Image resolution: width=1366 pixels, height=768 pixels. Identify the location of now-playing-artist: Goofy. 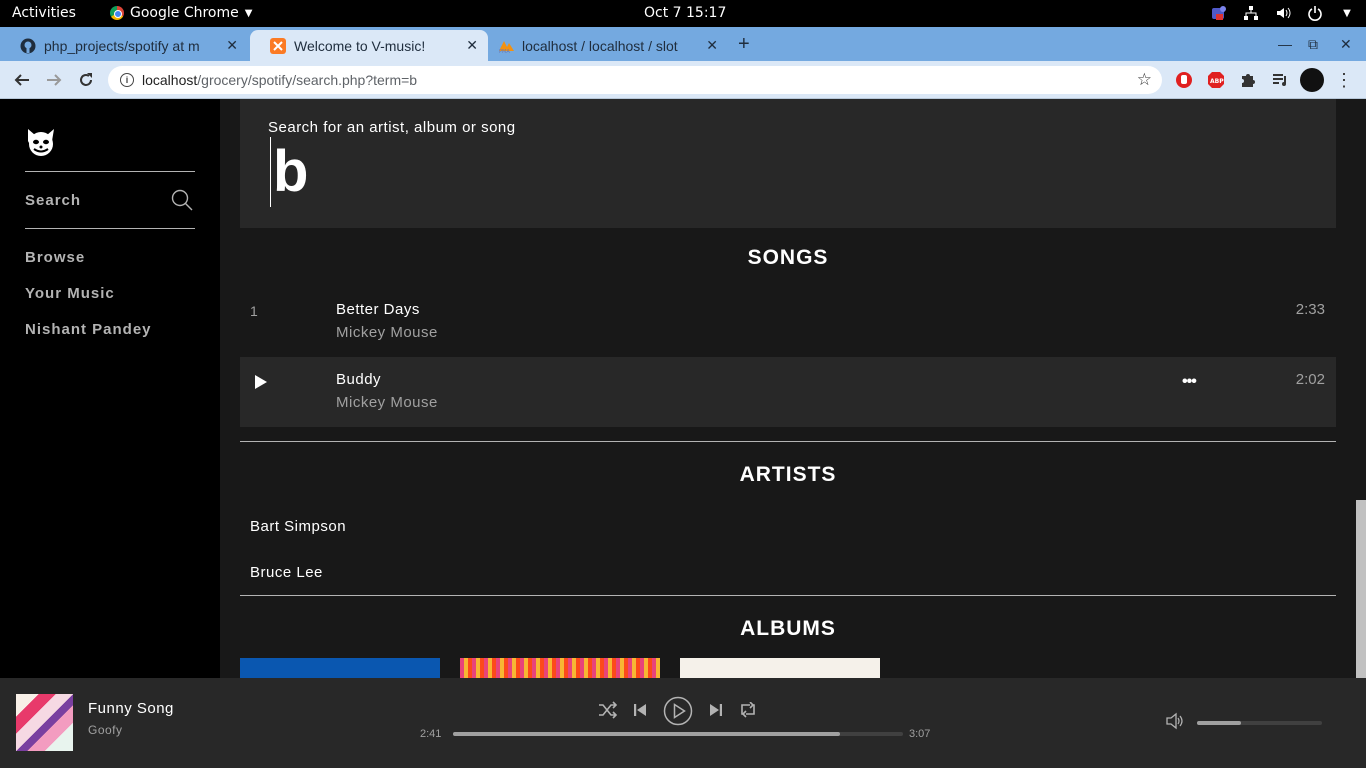
(105, 730).